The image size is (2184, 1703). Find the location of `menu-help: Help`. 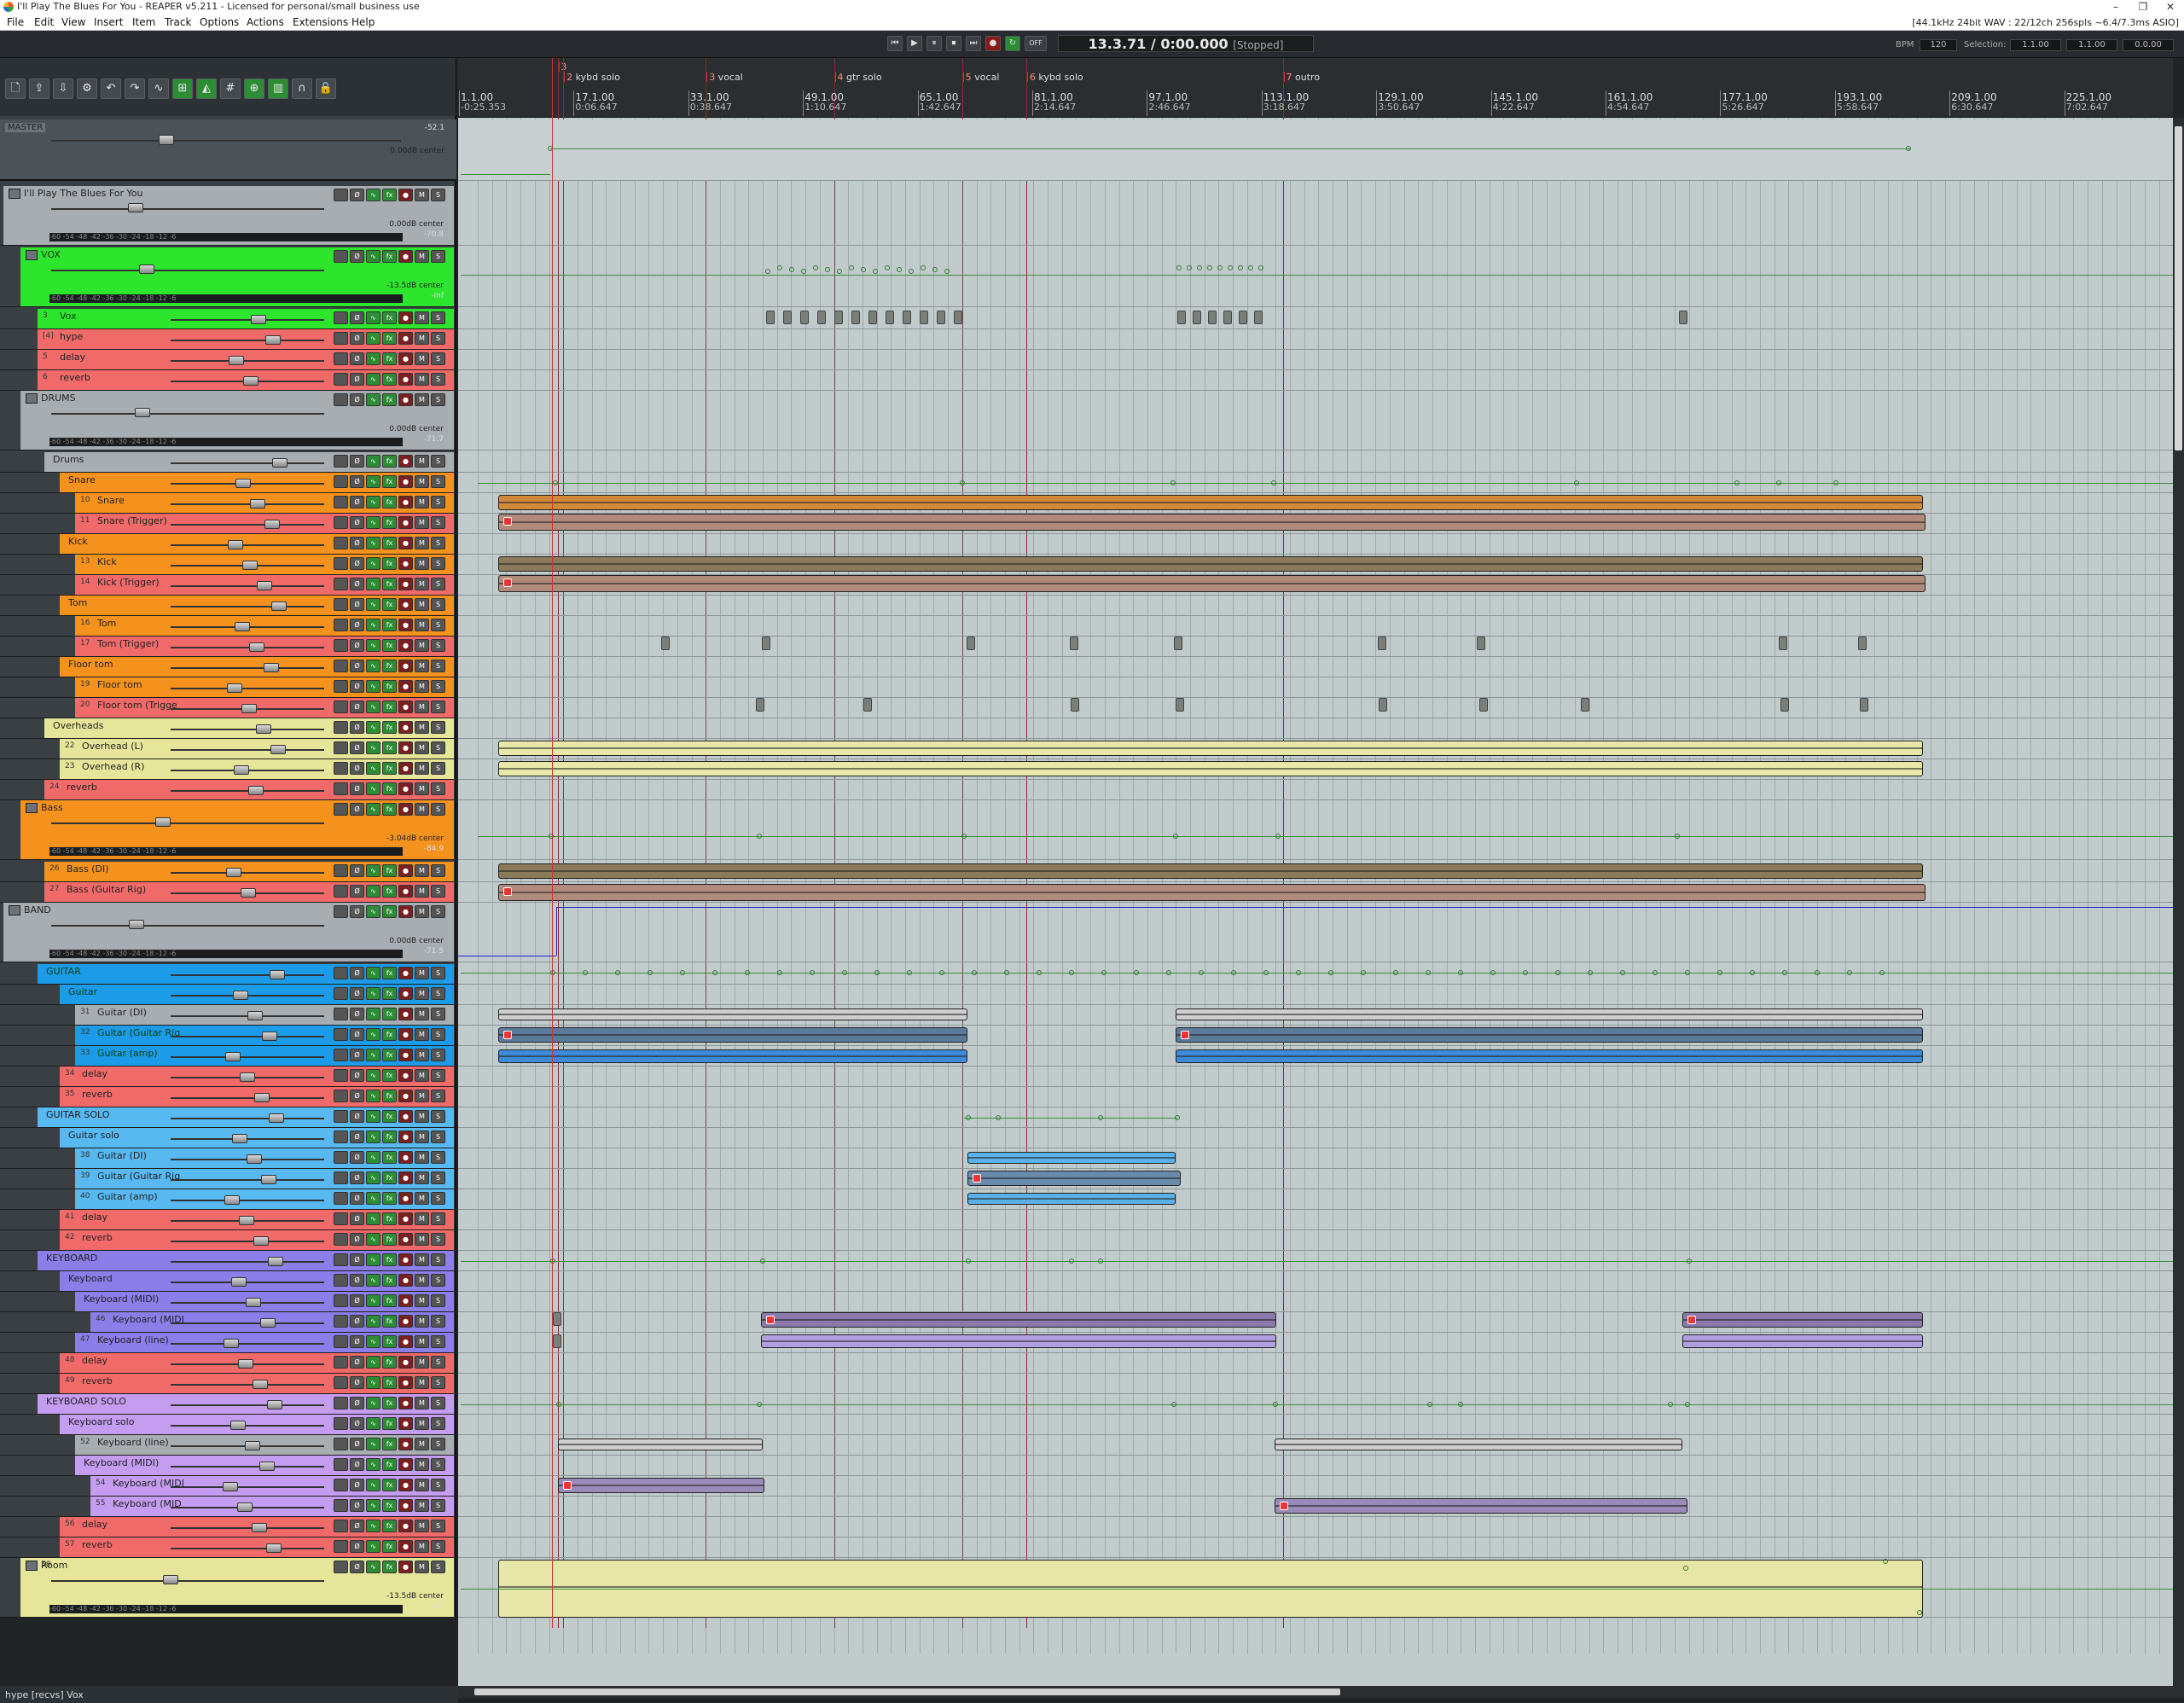

menu-help: Help is located at coordinates (363, 22).